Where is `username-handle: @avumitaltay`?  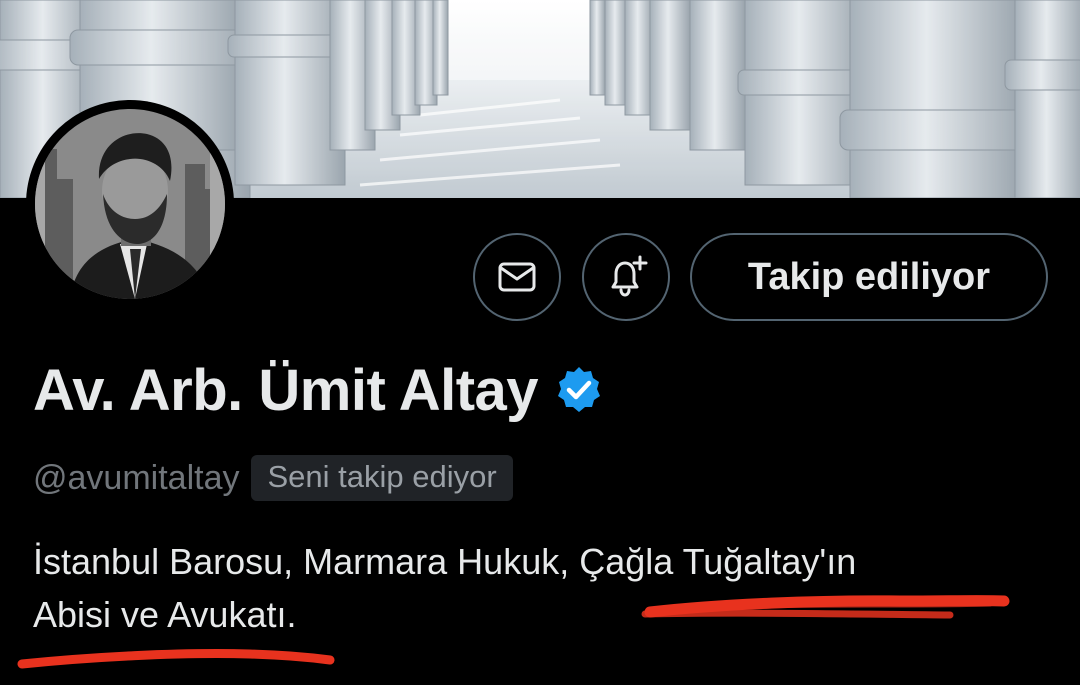 username-handle: @avumitaltay is located at coordinates (136, 477).